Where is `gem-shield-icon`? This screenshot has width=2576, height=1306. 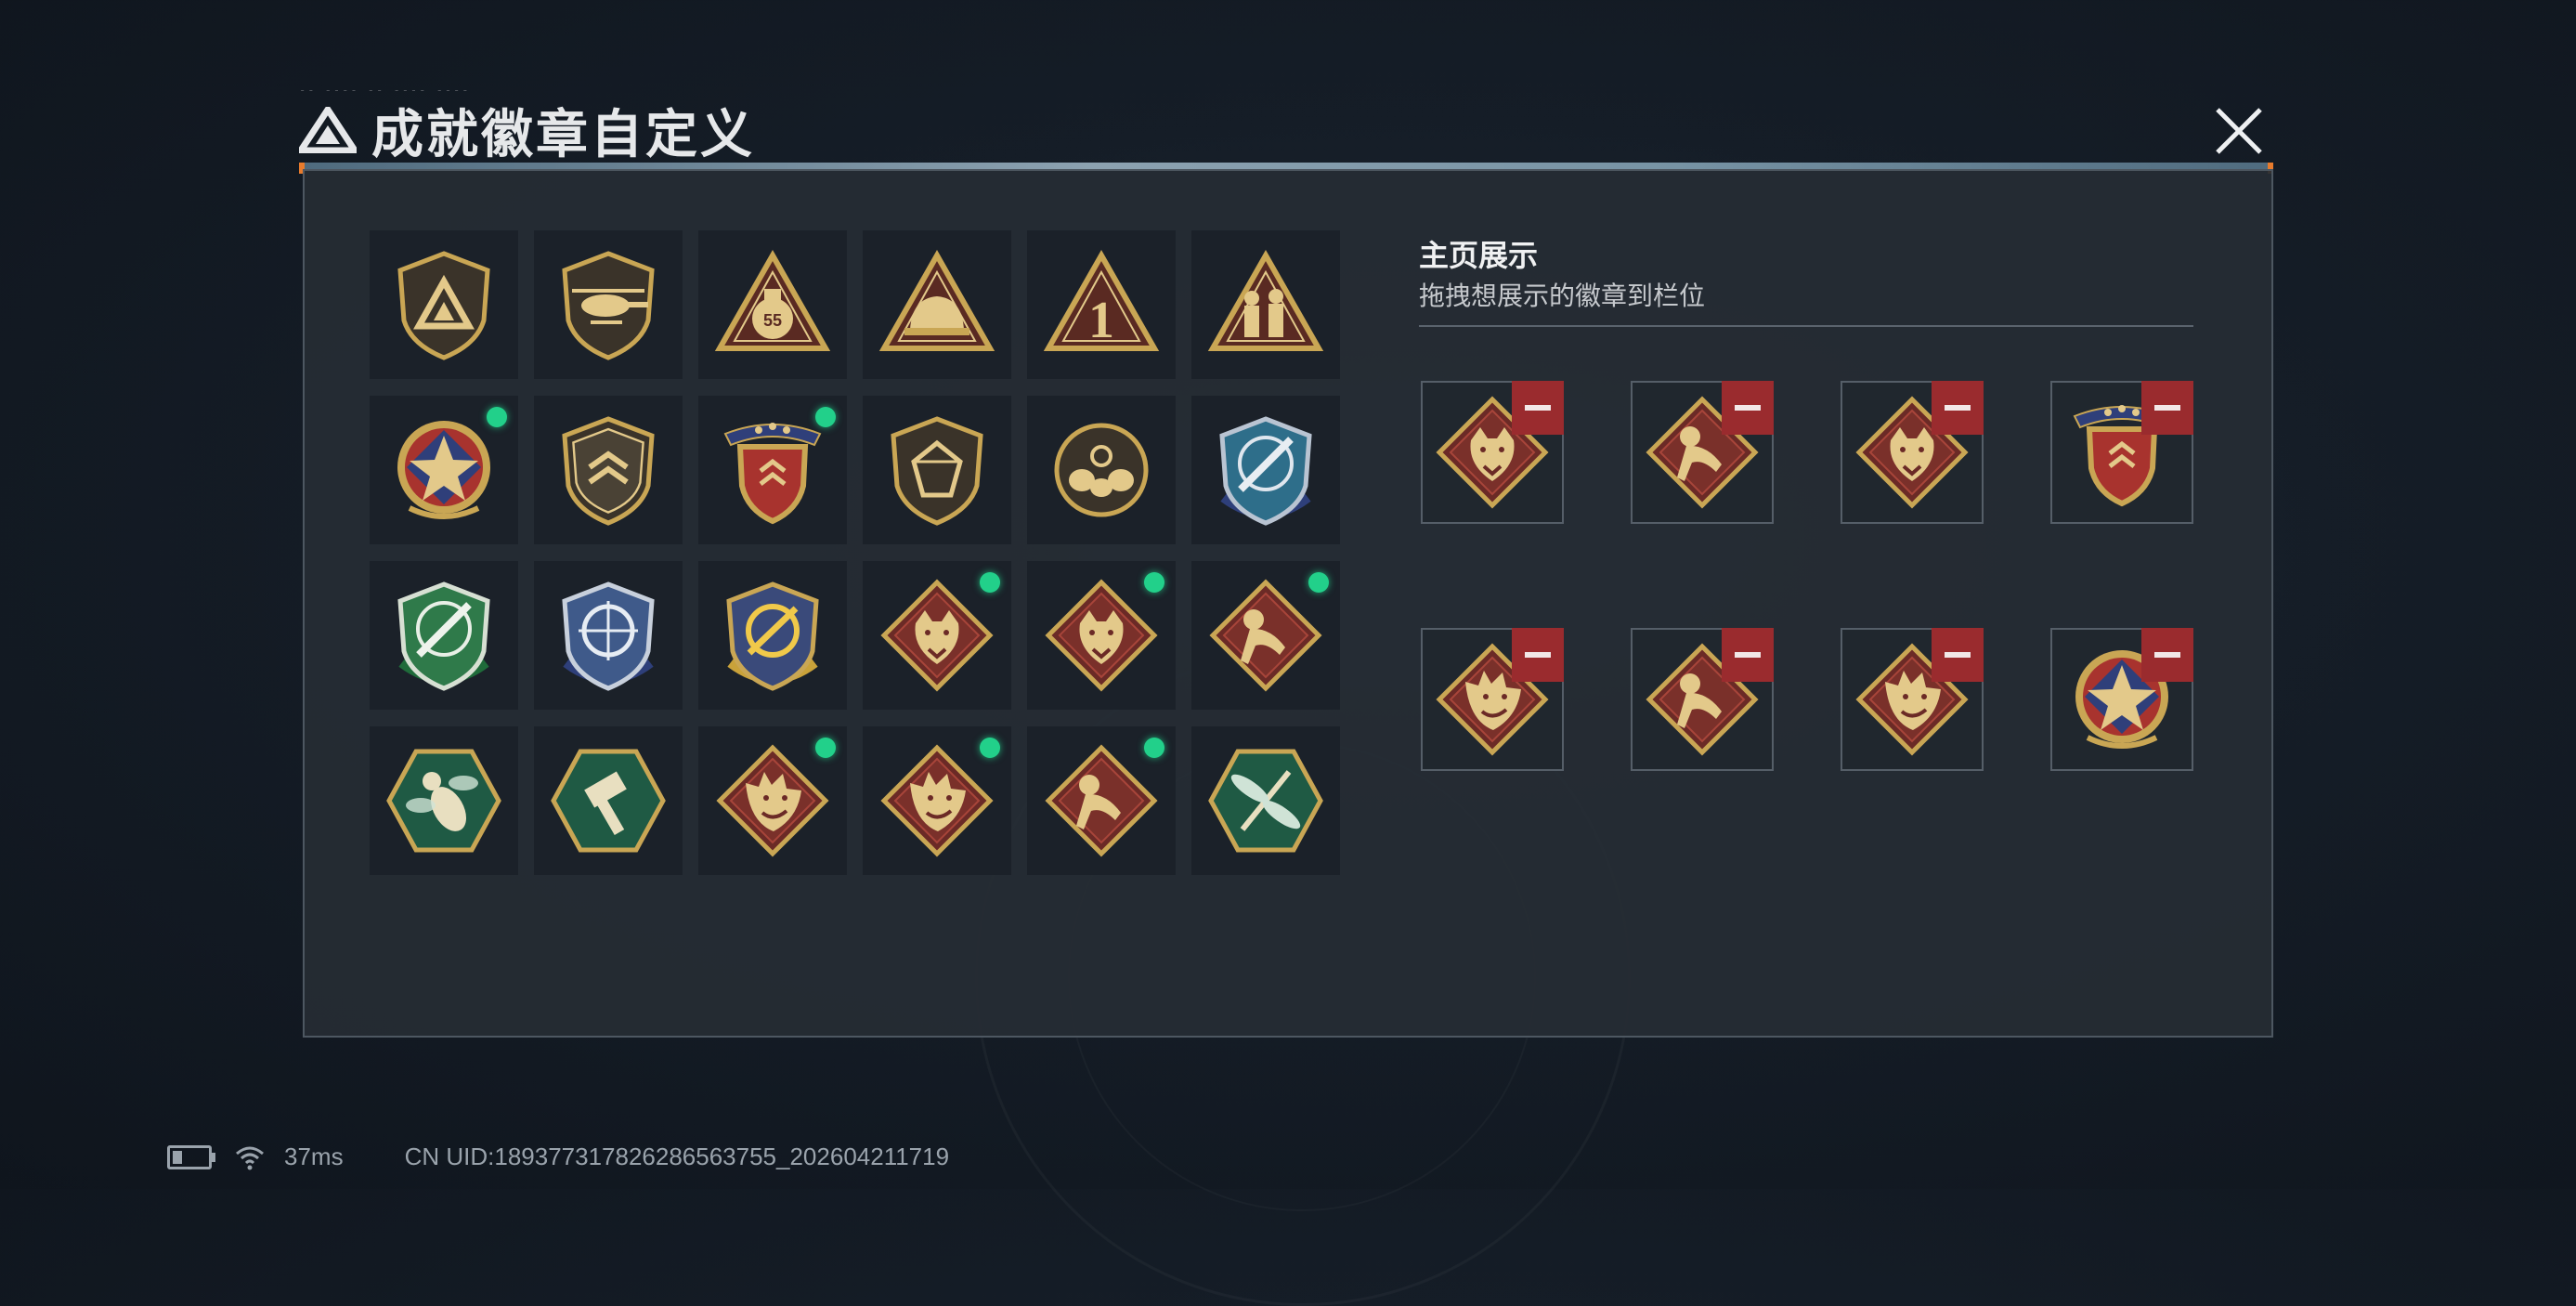
gem-shield-icon is located at coordinates (937, 471).